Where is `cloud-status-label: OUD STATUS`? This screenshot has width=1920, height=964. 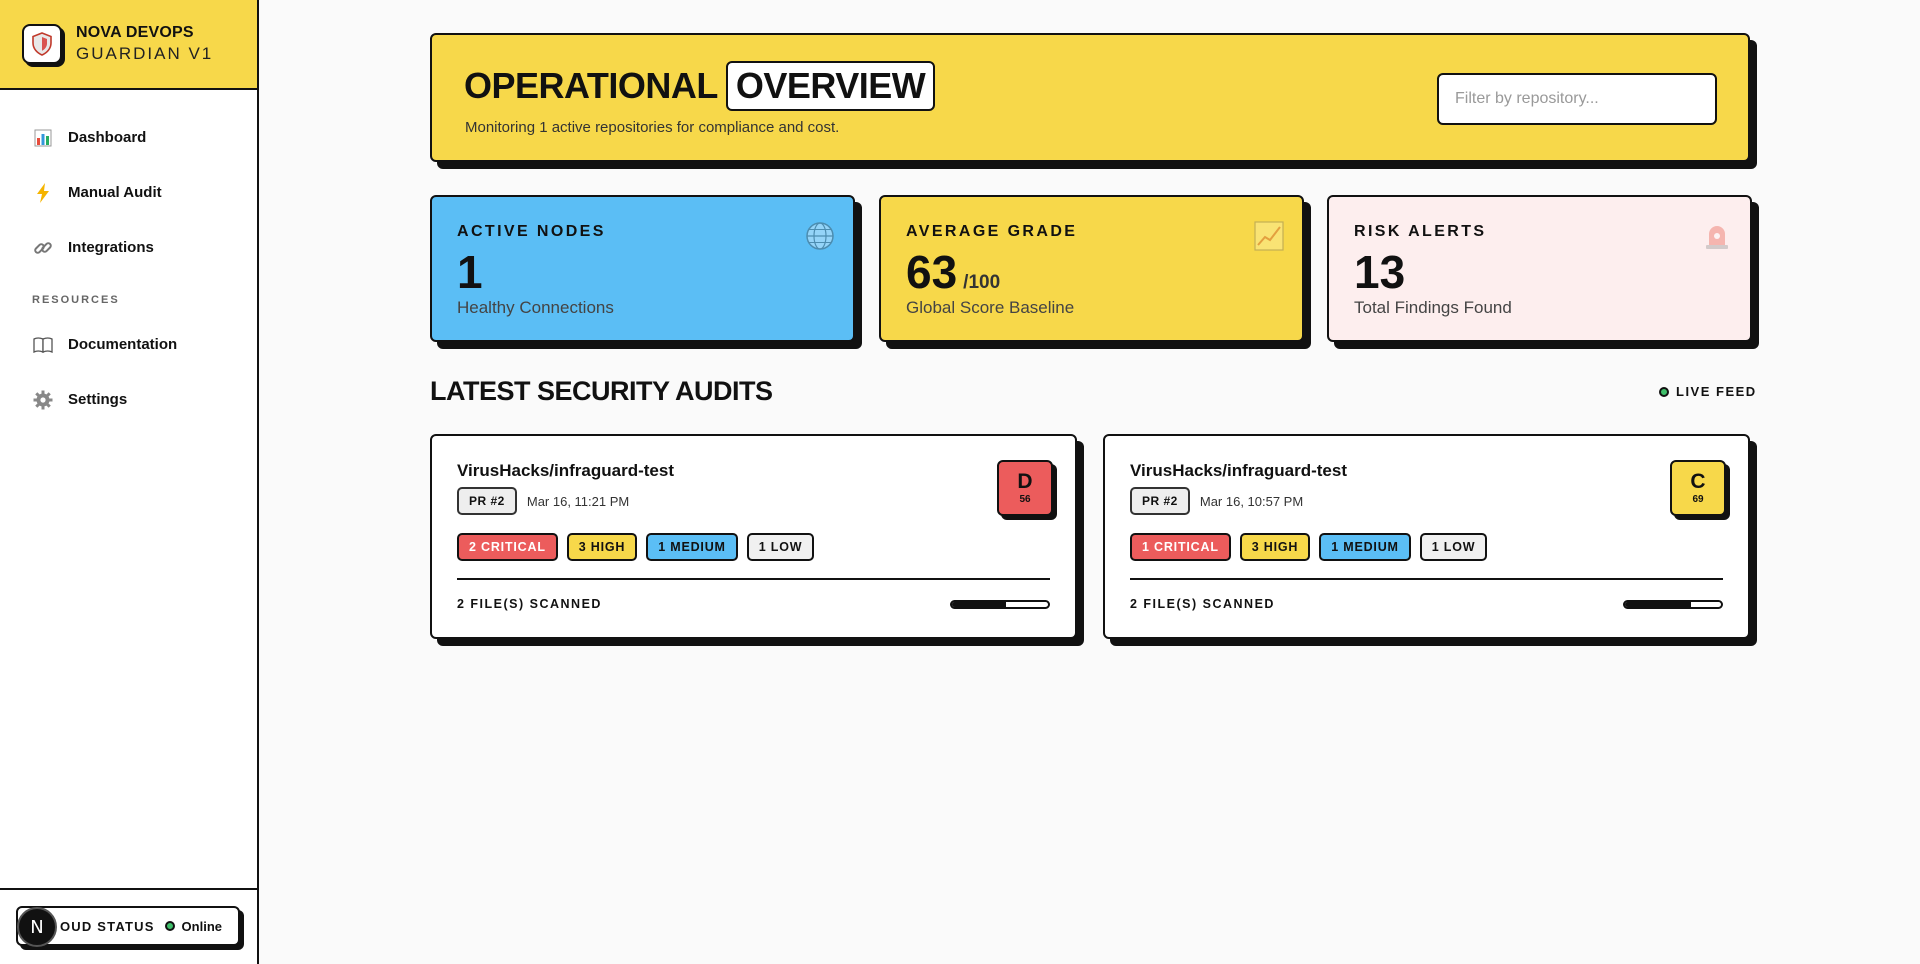 cloud-status-label: OUD STATUS is located at coordinates (107, 926).